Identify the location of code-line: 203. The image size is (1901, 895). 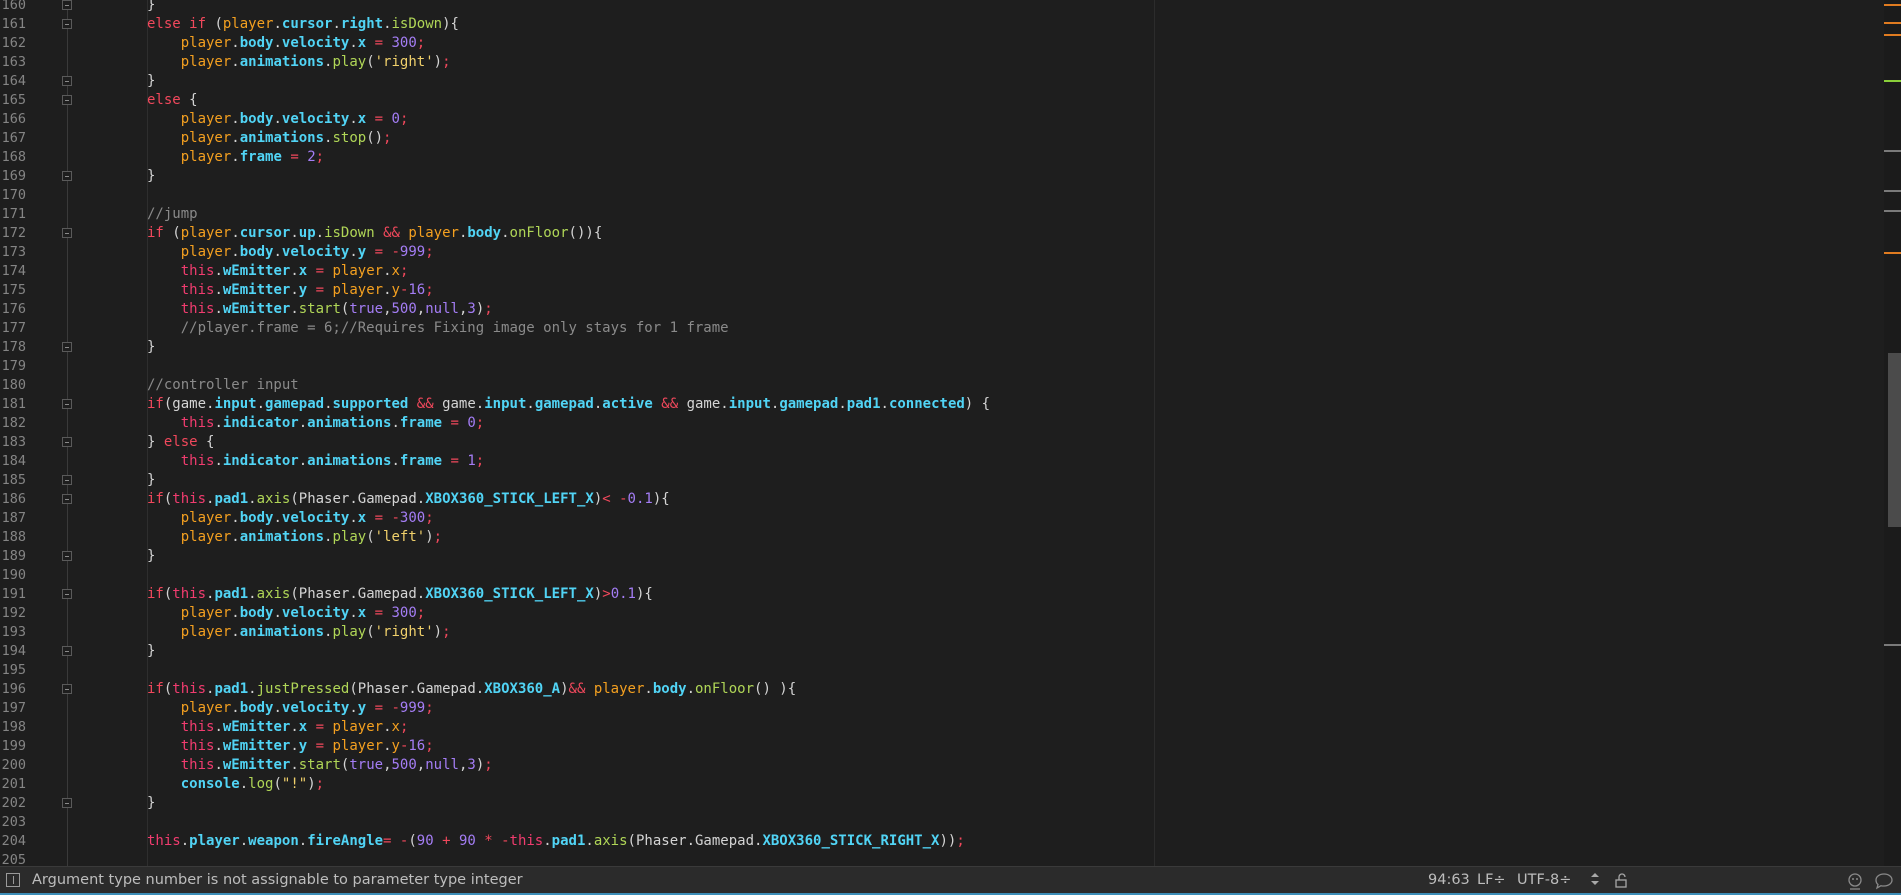
(940, 822).